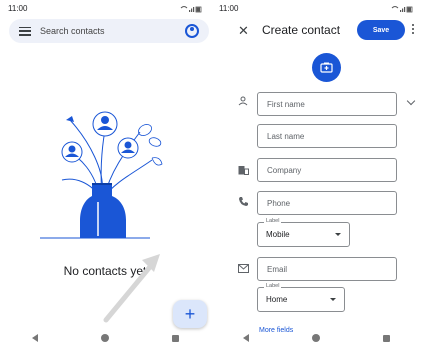 This screenshot has height=347, width=421. I want to click on add-contact-button: +, so click(190, 314).